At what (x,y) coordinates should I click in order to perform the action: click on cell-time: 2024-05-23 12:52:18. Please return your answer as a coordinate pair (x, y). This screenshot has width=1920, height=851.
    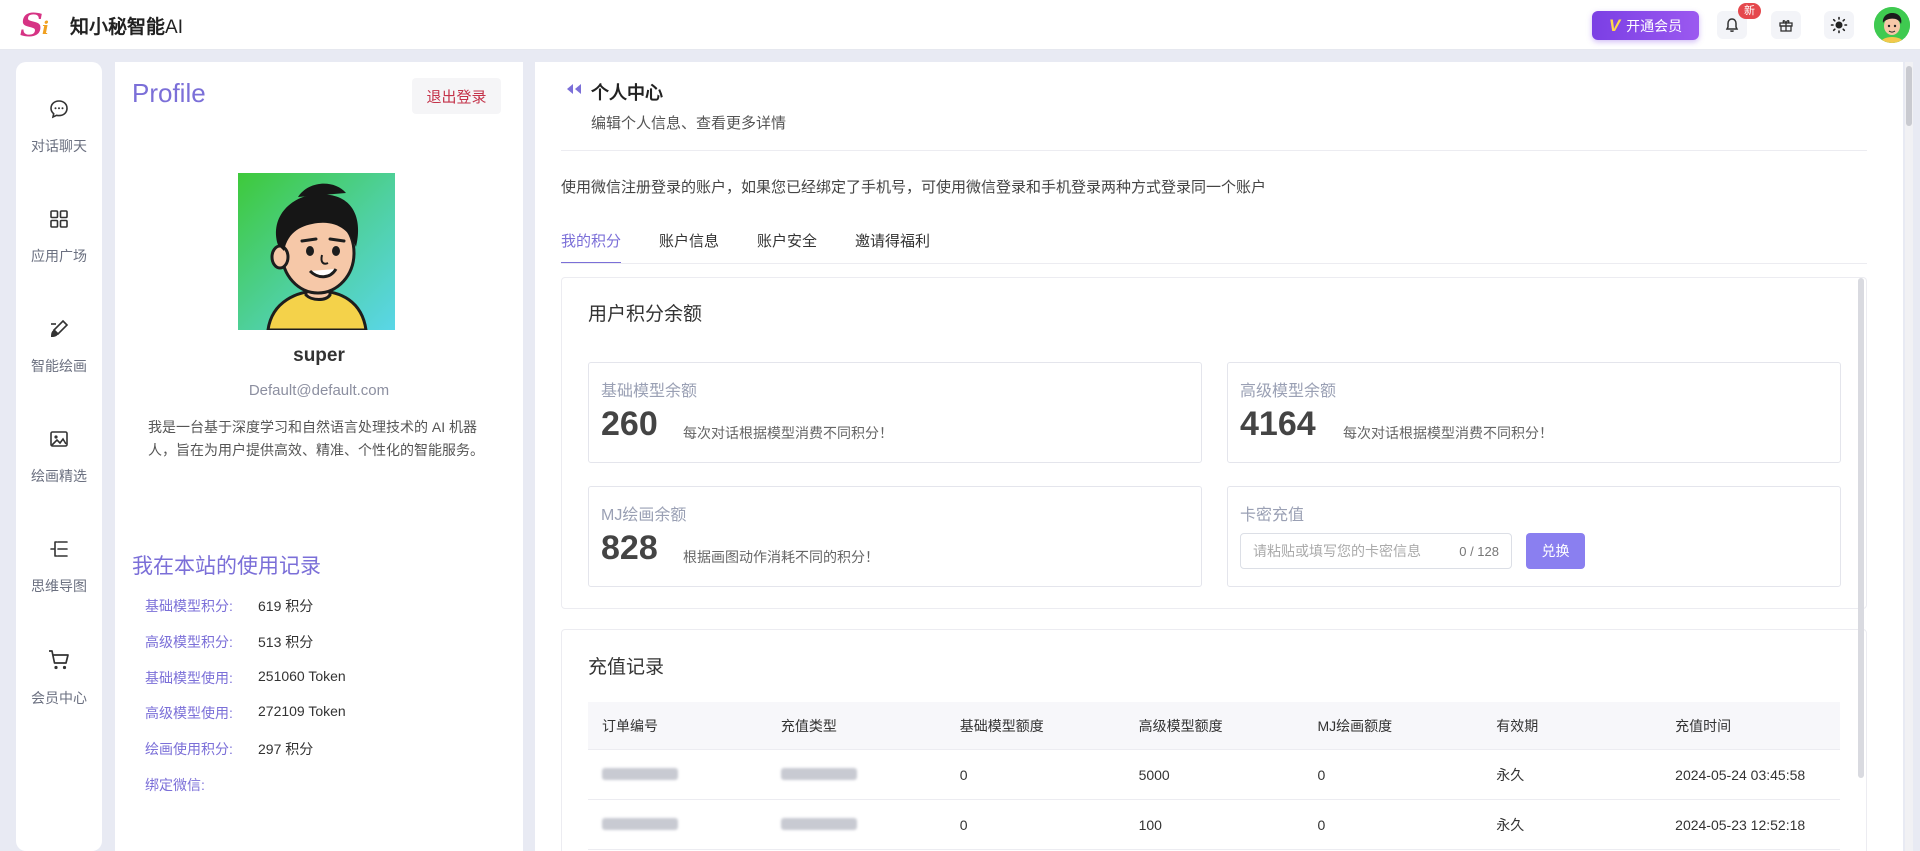
    Looking at the image, I should click on (1740, 824).